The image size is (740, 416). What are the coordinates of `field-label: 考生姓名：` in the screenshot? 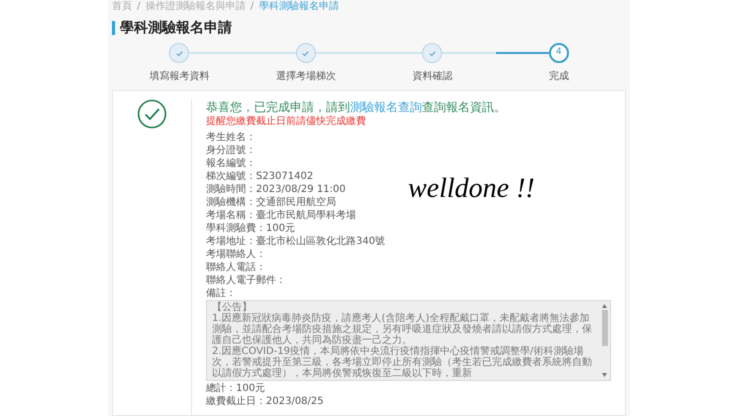 It's located at (231, 137).